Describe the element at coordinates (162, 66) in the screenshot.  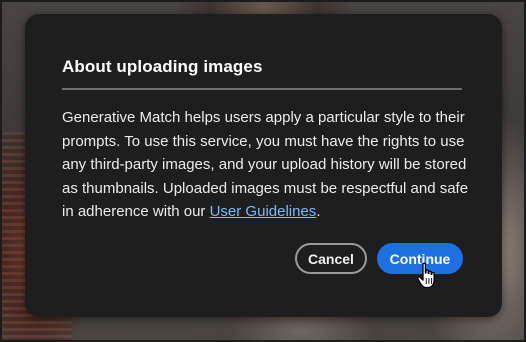
I see `dialog-title: About uploading images` at that location.